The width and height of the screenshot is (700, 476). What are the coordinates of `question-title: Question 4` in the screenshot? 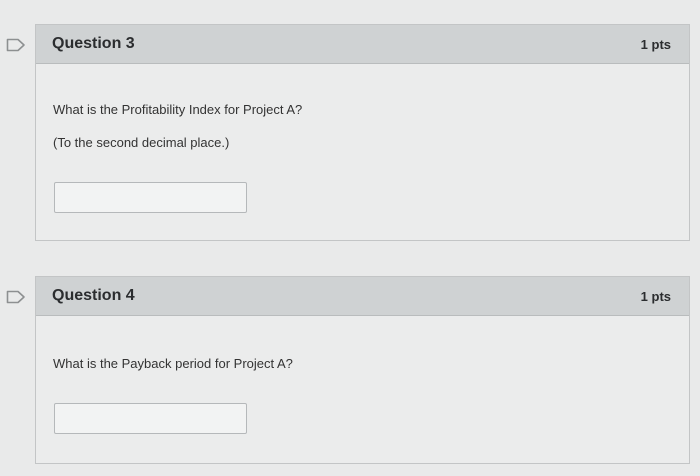 It's located at (93, 295).